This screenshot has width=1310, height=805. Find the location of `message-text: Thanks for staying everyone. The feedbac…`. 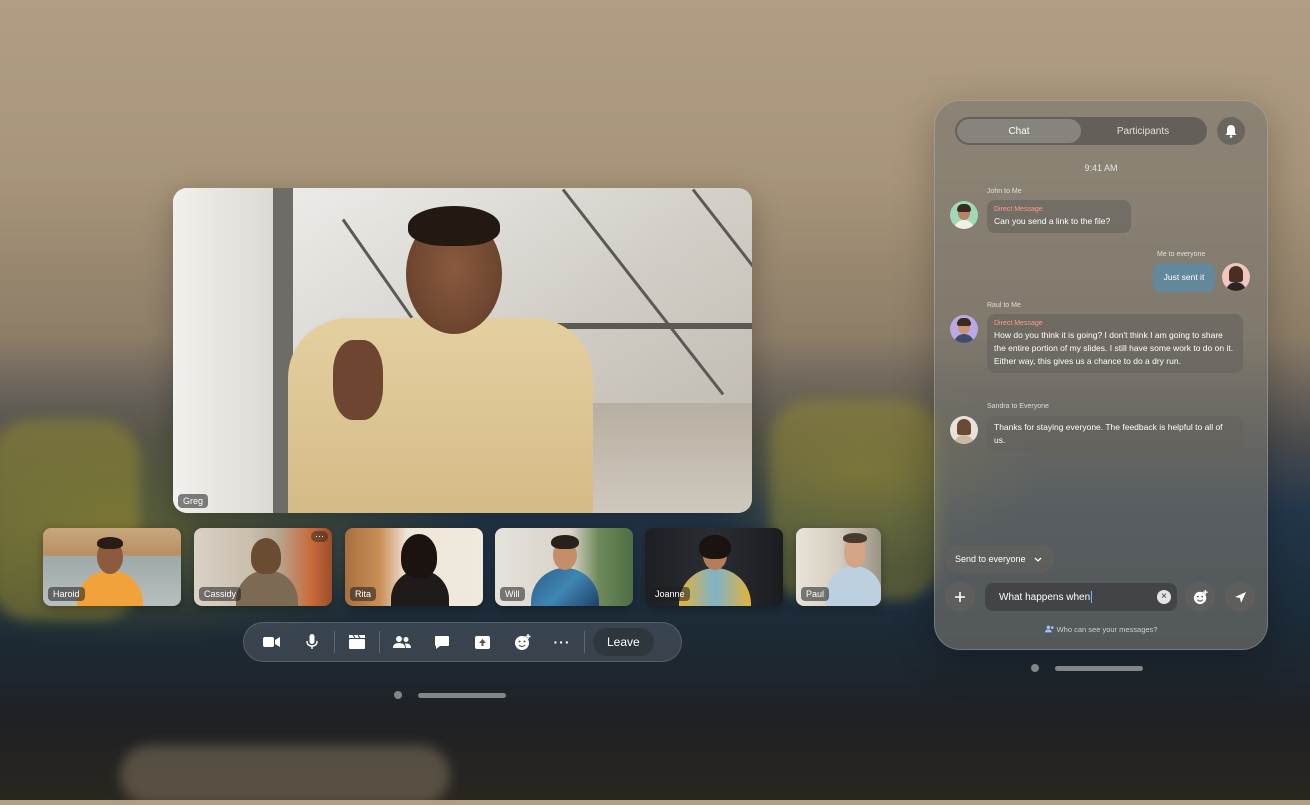

message-text: Thanks for staying everyone. The feedbac… is located at coordinates (1108, 433).